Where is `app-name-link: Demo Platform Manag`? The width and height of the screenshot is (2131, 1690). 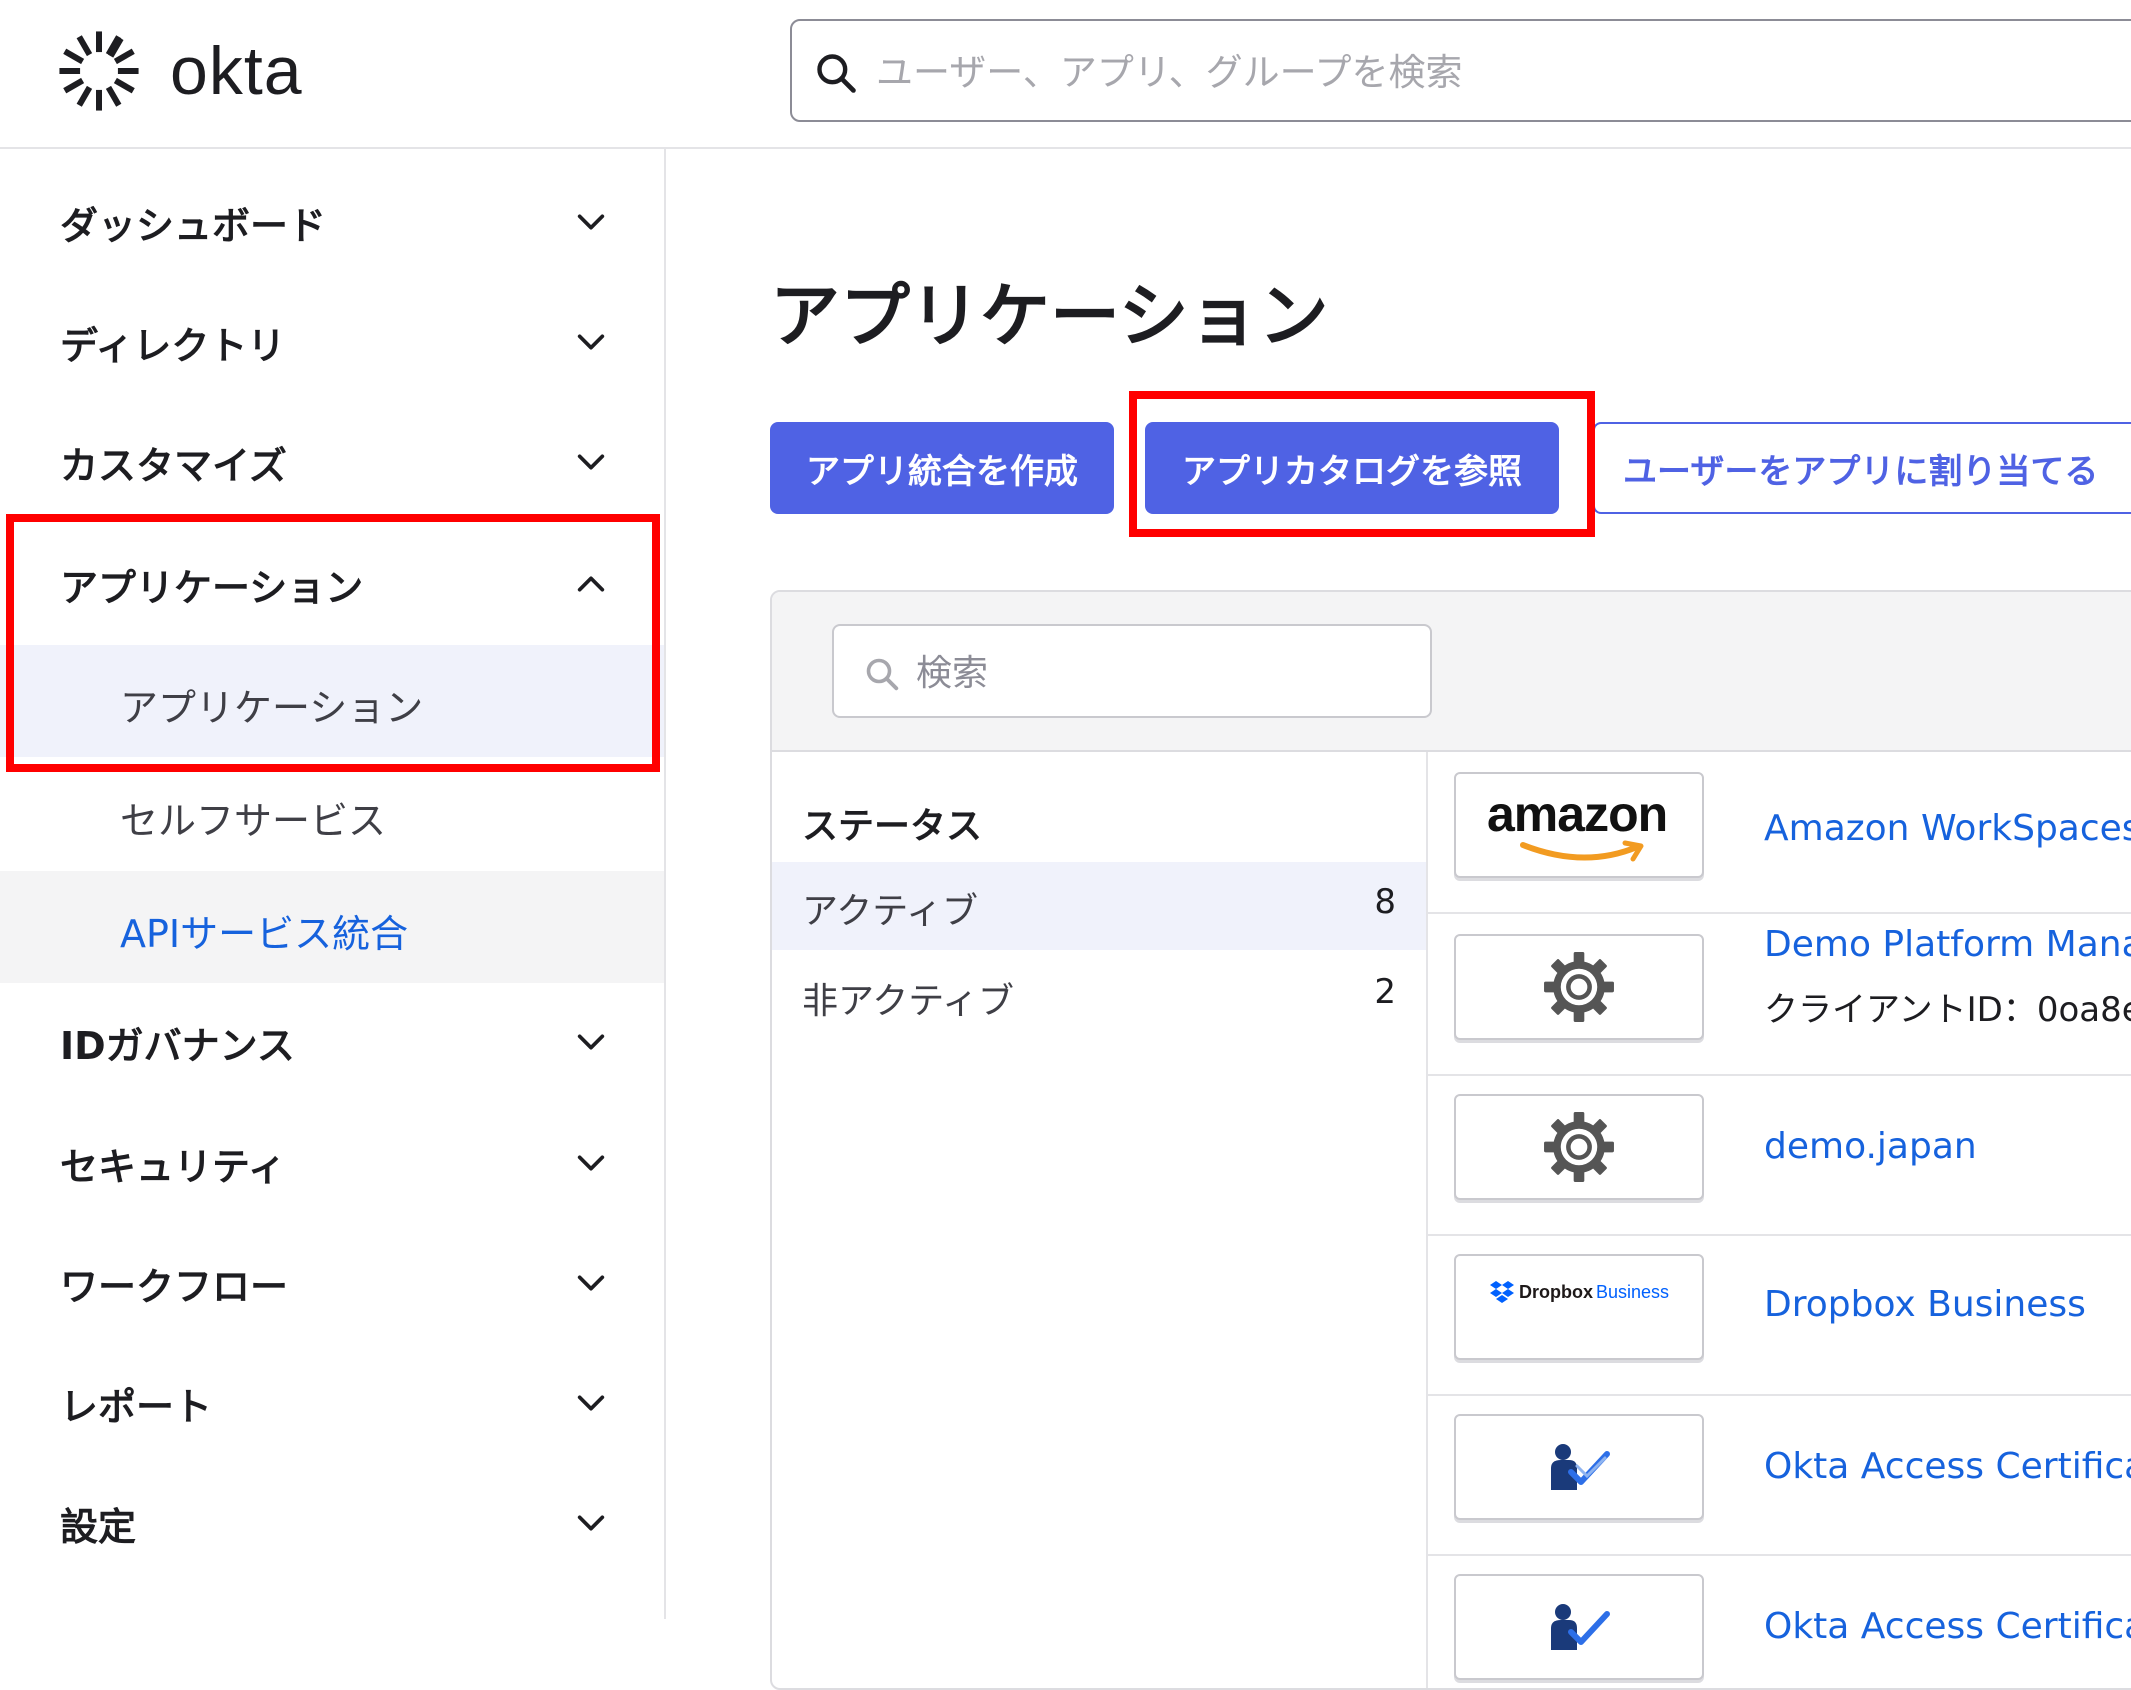 app-name-link: Demo Platform Manag is located at coordinates (1947, 944).